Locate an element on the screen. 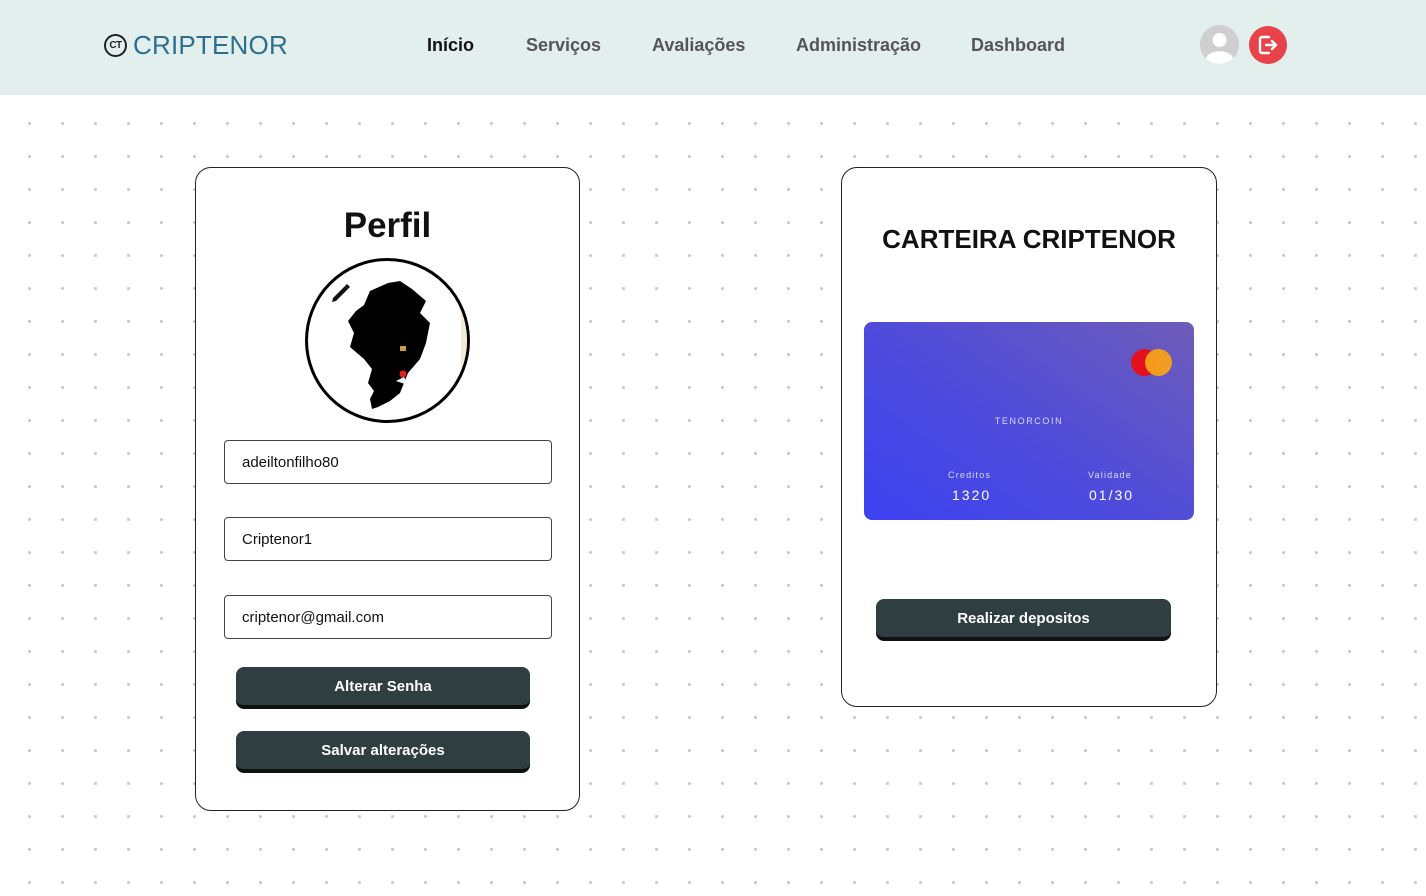 The image size is (1426, 896). email-field is located at coordinates (388, 617).